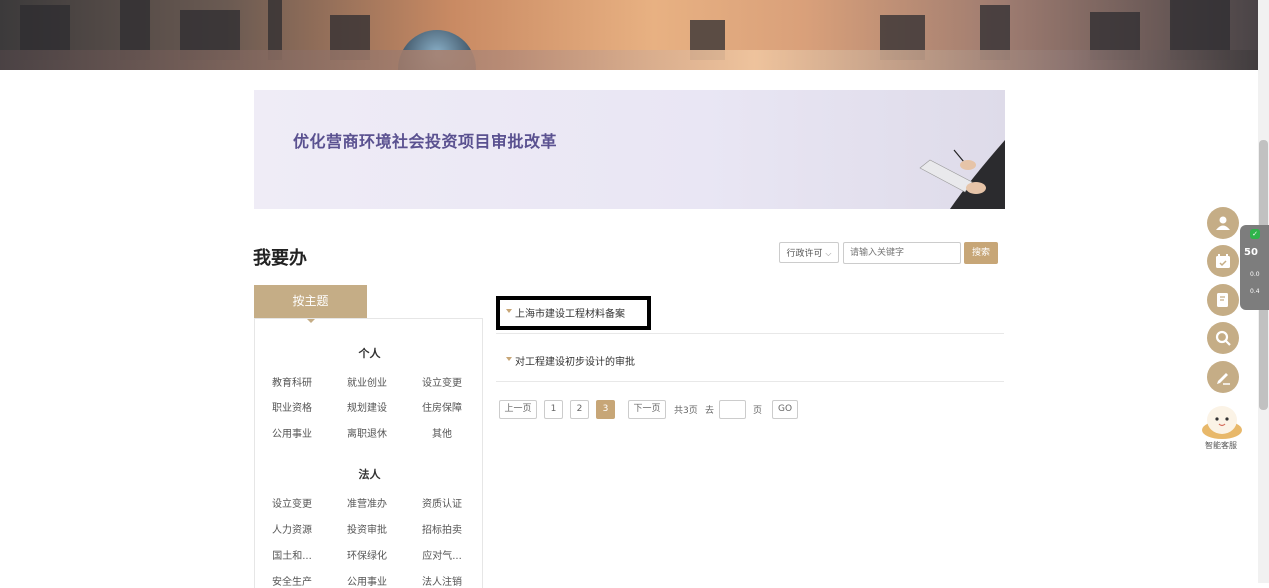 This screenshot has width=1269, height=588. I want to click on theme-link: 离职退休, so click(367, 432).